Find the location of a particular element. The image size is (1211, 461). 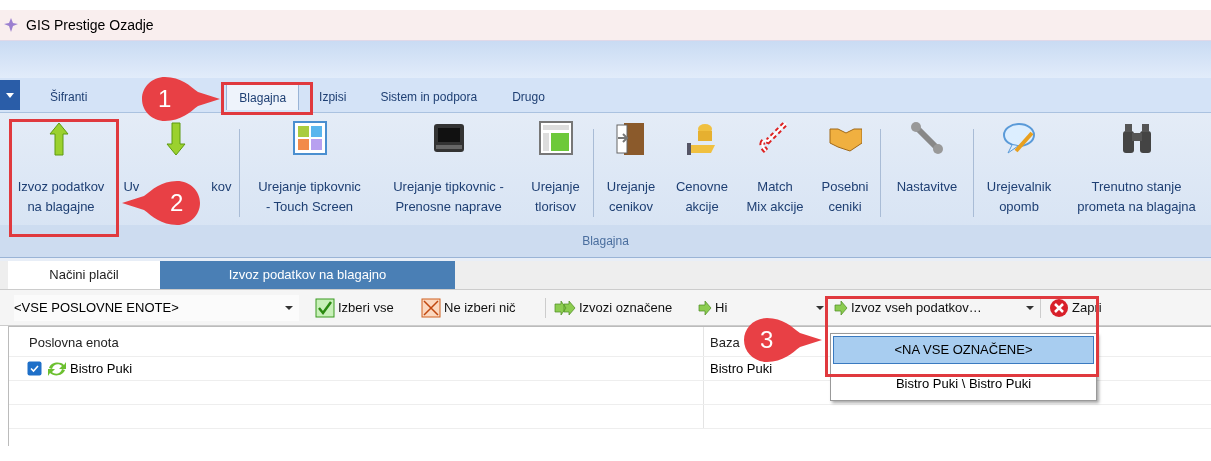

unit-select: <VSE POSLOVNE ENOTE> is located at coordinates (156, 307).